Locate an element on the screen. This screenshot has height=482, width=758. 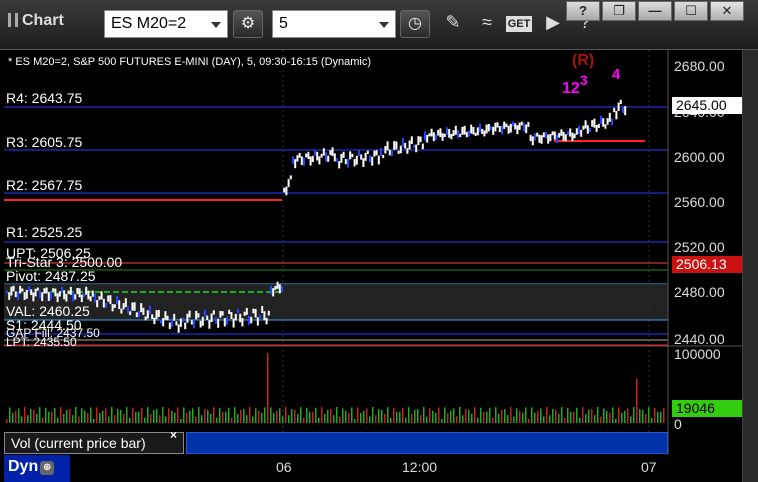
dynamic-mode-button: Dyn ⊕ is located at coordinates (37, 468).